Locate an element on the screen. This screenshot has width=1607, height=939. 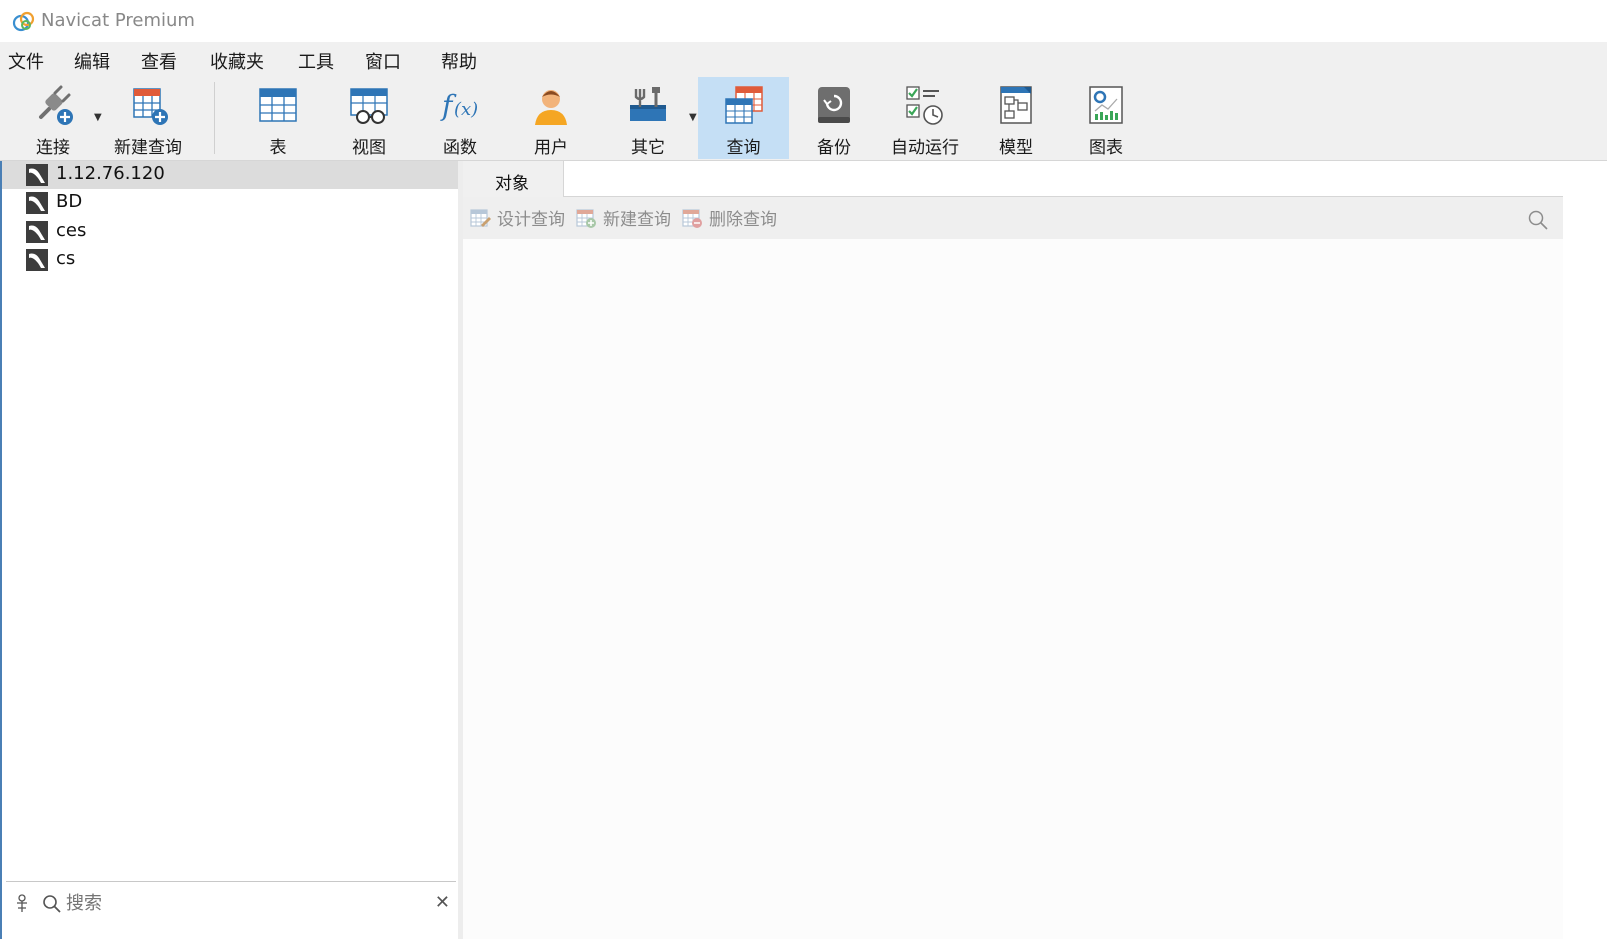
connection-item: BD is located at coordinates (231, 203).